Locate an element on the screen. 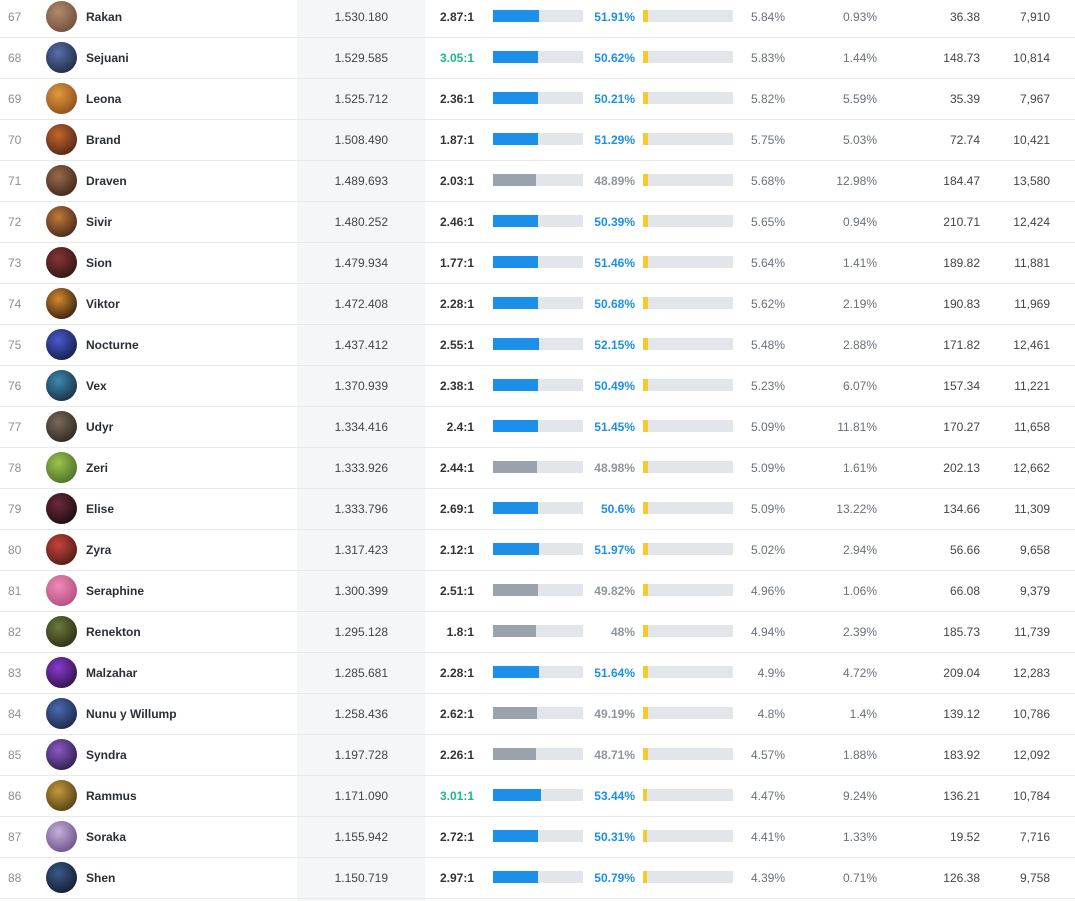 This screenshot has height=901, width=1075. sion-portrait-icon is located at coordinates (61, 262).